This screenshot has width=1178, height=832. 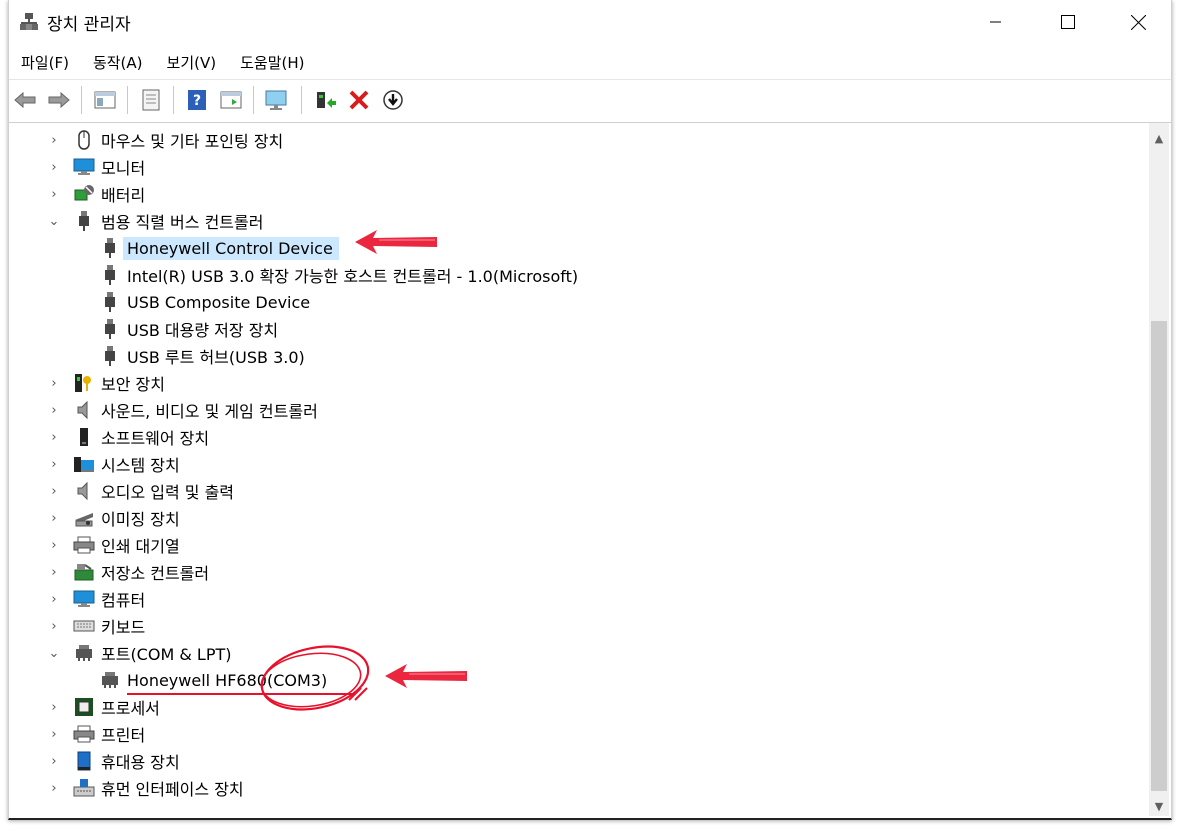 I want to click on delete-x-icon, so click(x=359, y=100).